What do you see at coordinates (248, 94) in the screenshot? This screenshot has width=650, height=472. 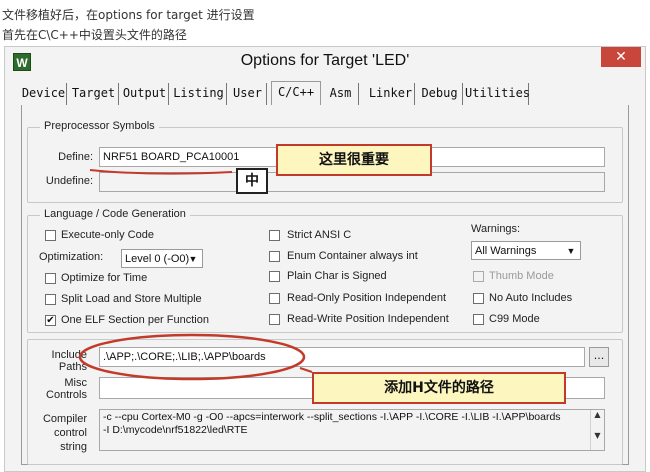 I see `tab-user: User` at bounding box center [248, 94].